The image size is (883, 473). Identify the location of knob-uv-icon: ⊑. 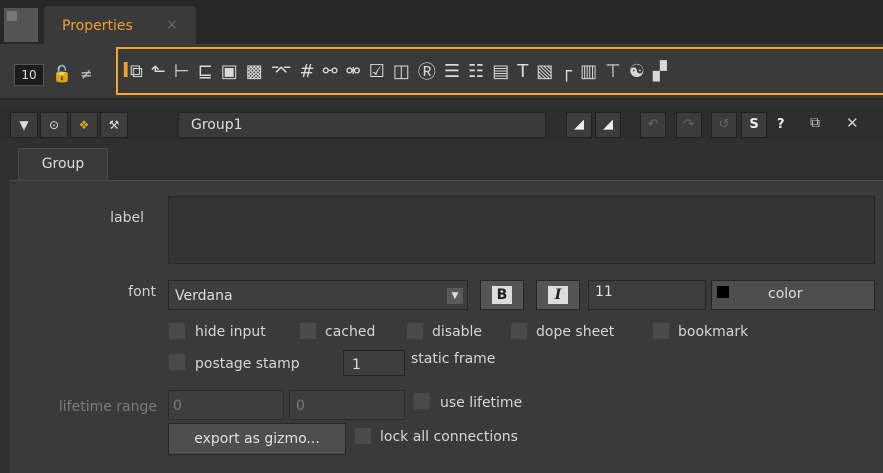
(205, 71).